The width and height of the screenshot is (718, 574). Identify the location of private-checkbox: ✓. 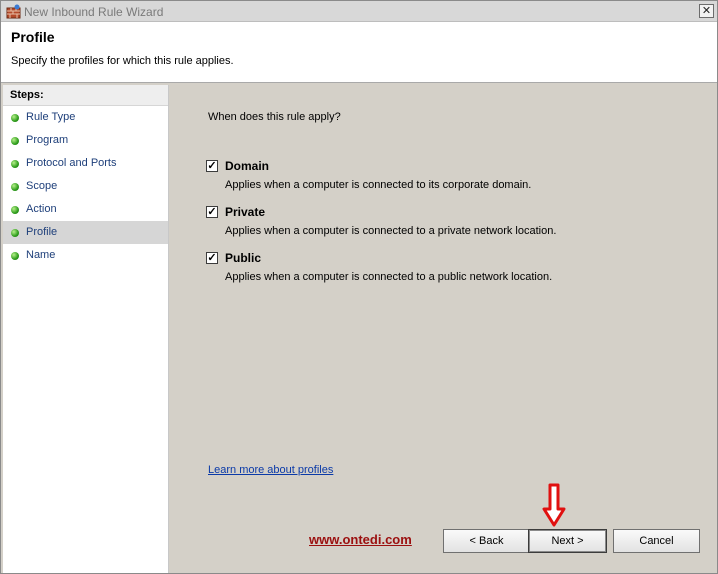
(212, 212).